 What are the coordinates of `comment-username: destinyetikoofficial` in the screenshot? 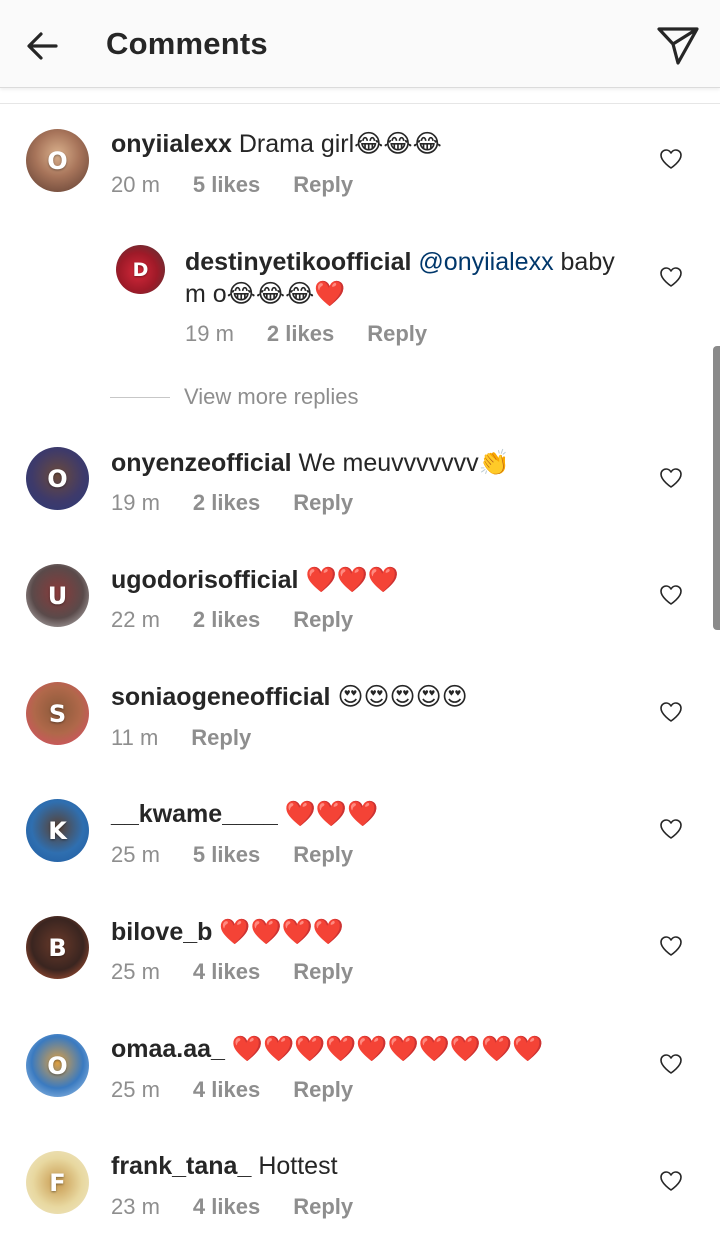 It's located at (298, 262).